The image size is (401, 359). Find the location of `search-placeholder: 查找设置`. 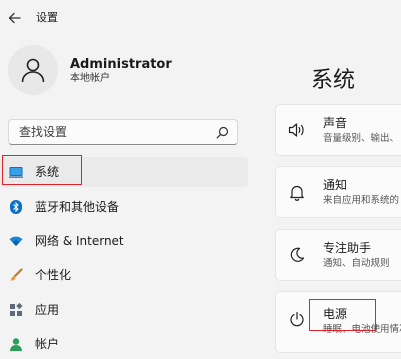

search-placeholder: 查找设置 is located at coordinates (43, 132).